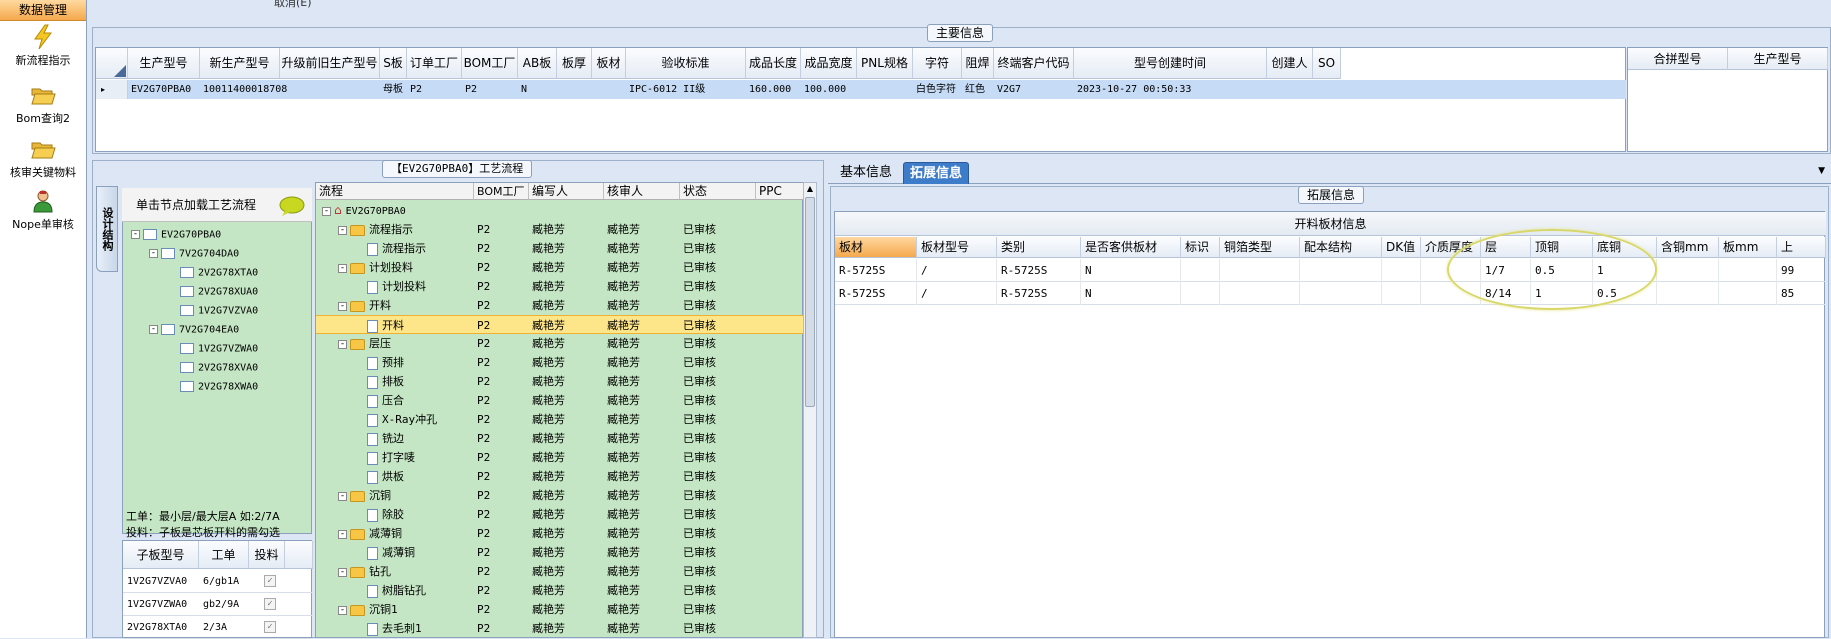  Describe the element at coordinates (212, 349) in the screenshot. I see `tree-node: 1V2G7VZWA0` at that location.